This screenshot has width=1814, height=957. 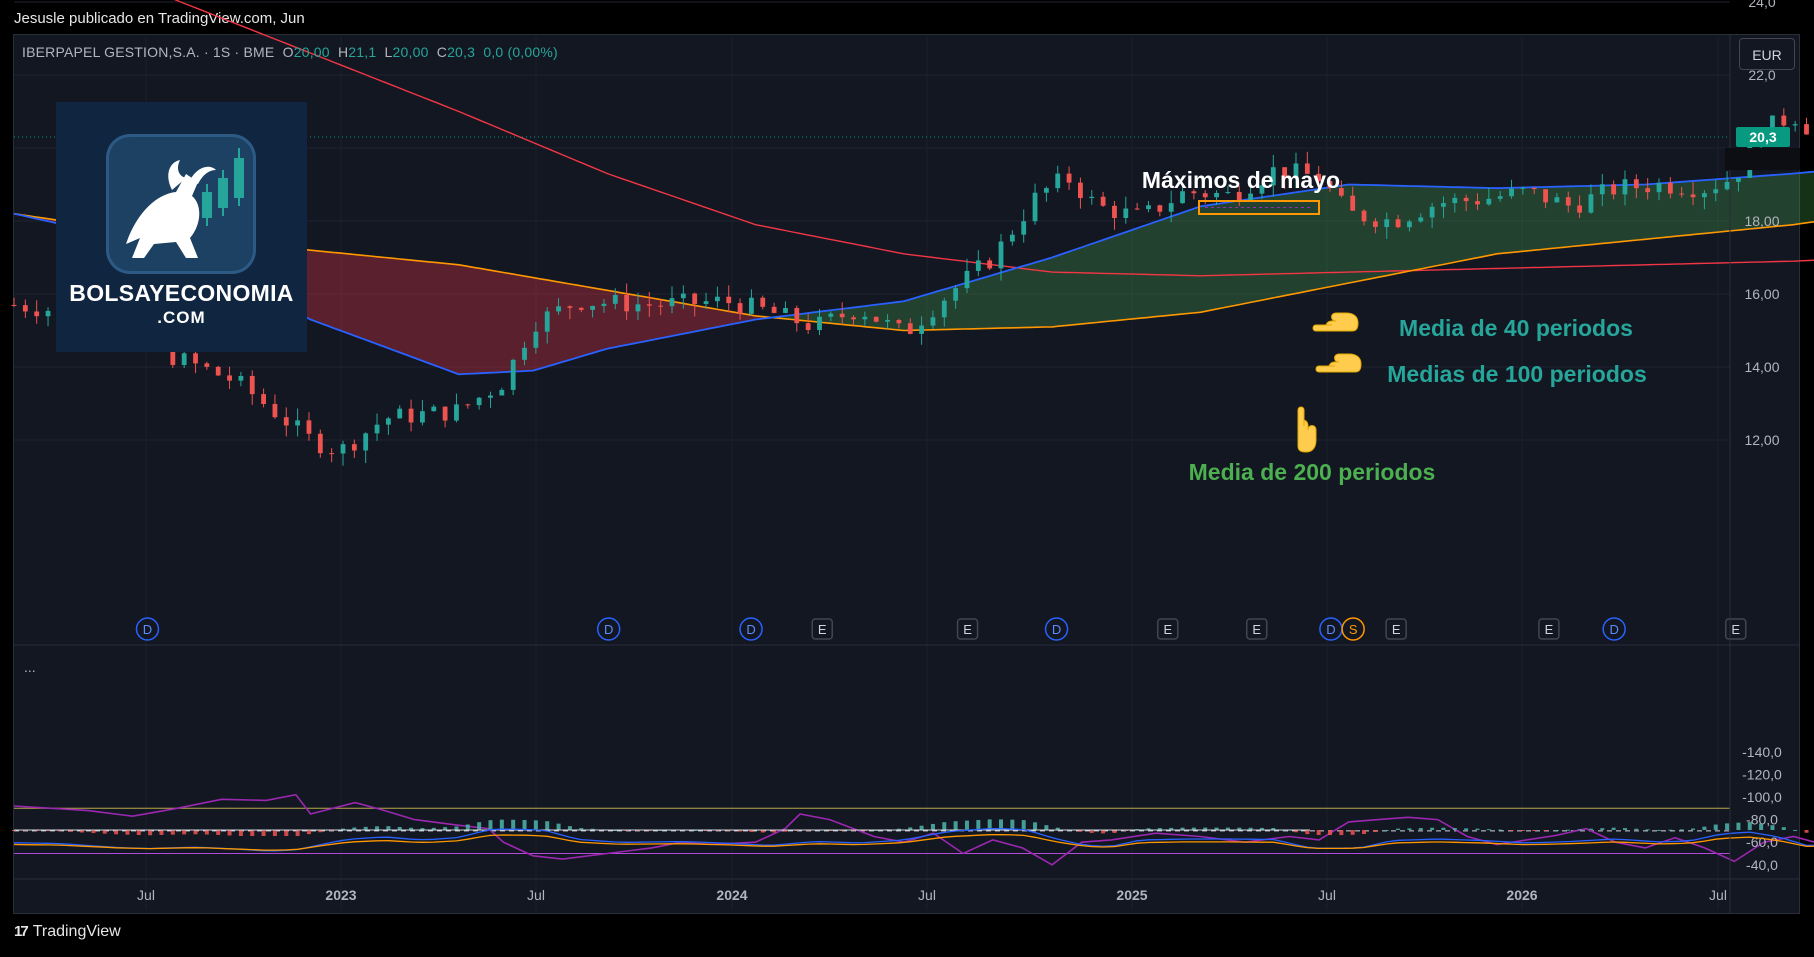 What do you see at coordinates (1761, 5) in the screenshot?
I see `price-tick-label: 24,0` at bounding box center [1761, 5].